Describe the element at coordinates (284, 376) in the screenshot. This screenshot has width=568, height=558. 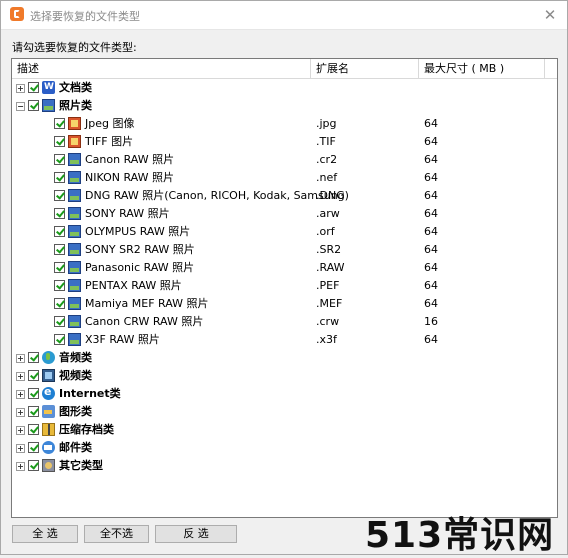
I see `category-row: + 视频类` at that location.